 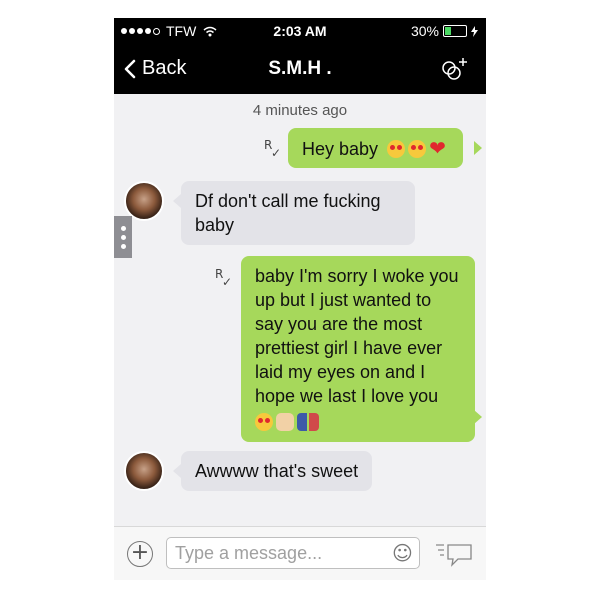 I want to click on back-button: Back, so click(x=155, y=68).